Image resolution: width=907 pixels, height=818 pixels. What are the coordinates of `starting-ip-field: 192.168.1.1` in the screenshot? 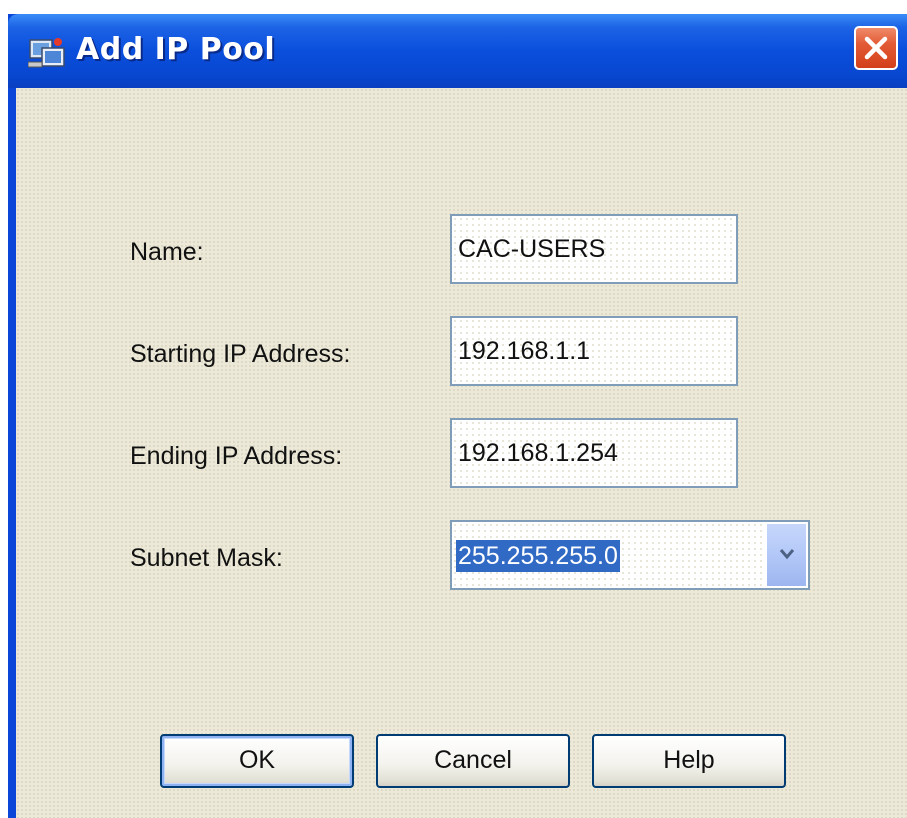 It's located at (594, 351).